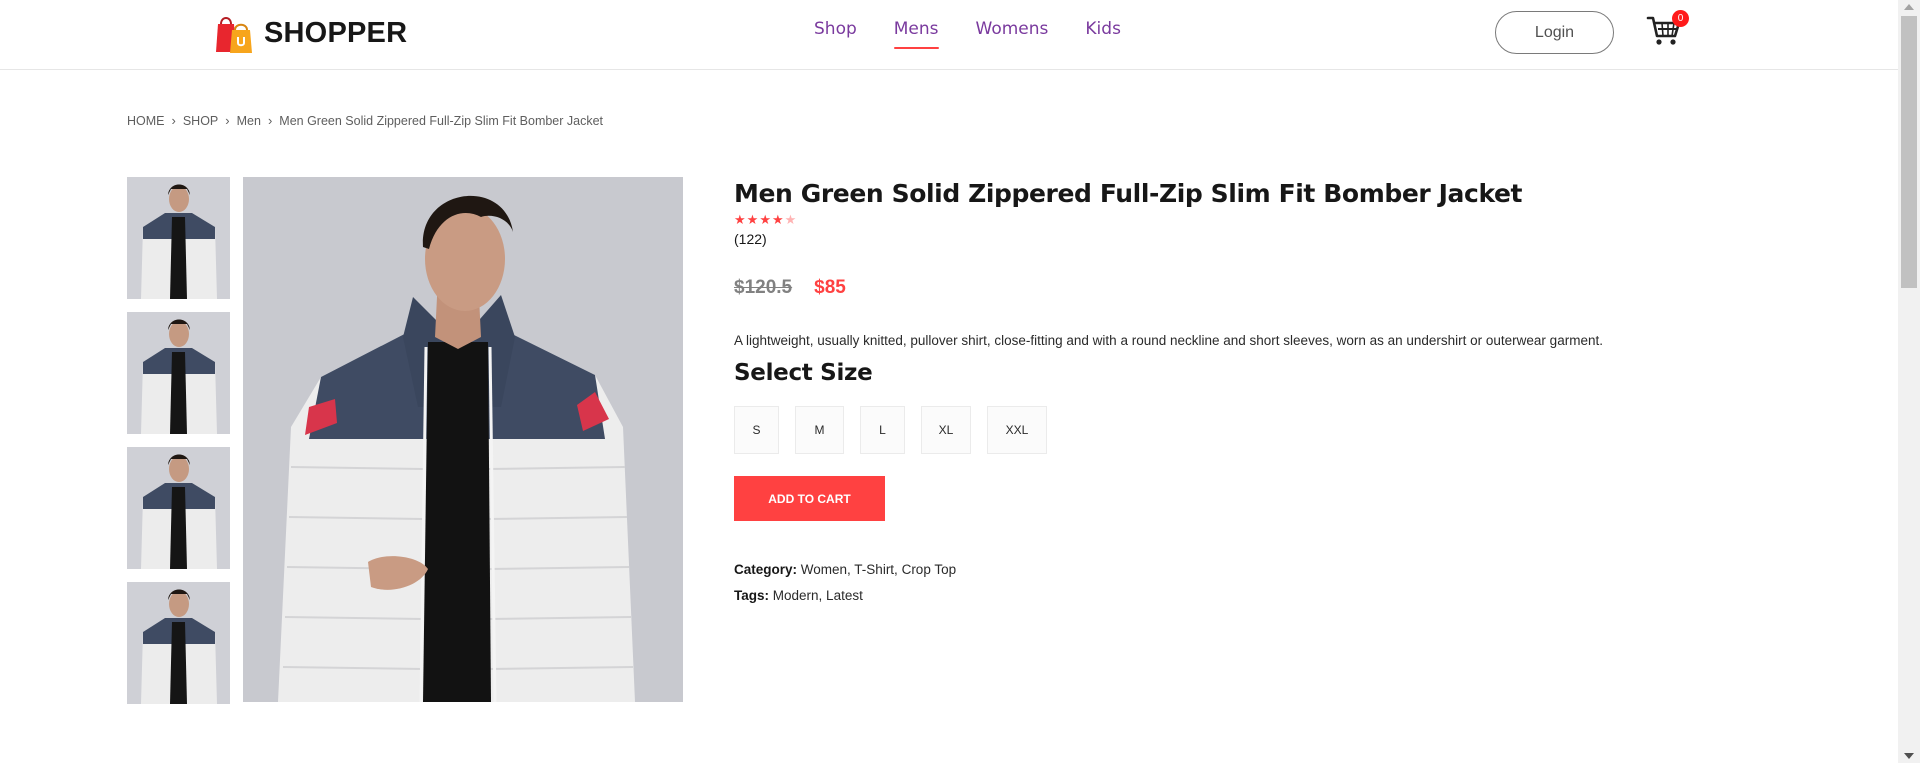 The width and height of the screenshot is (1920, 763). Describe the element at coordinates (336, 32) in the screenshot. I see `brand-name: SHOPPER` at that location.